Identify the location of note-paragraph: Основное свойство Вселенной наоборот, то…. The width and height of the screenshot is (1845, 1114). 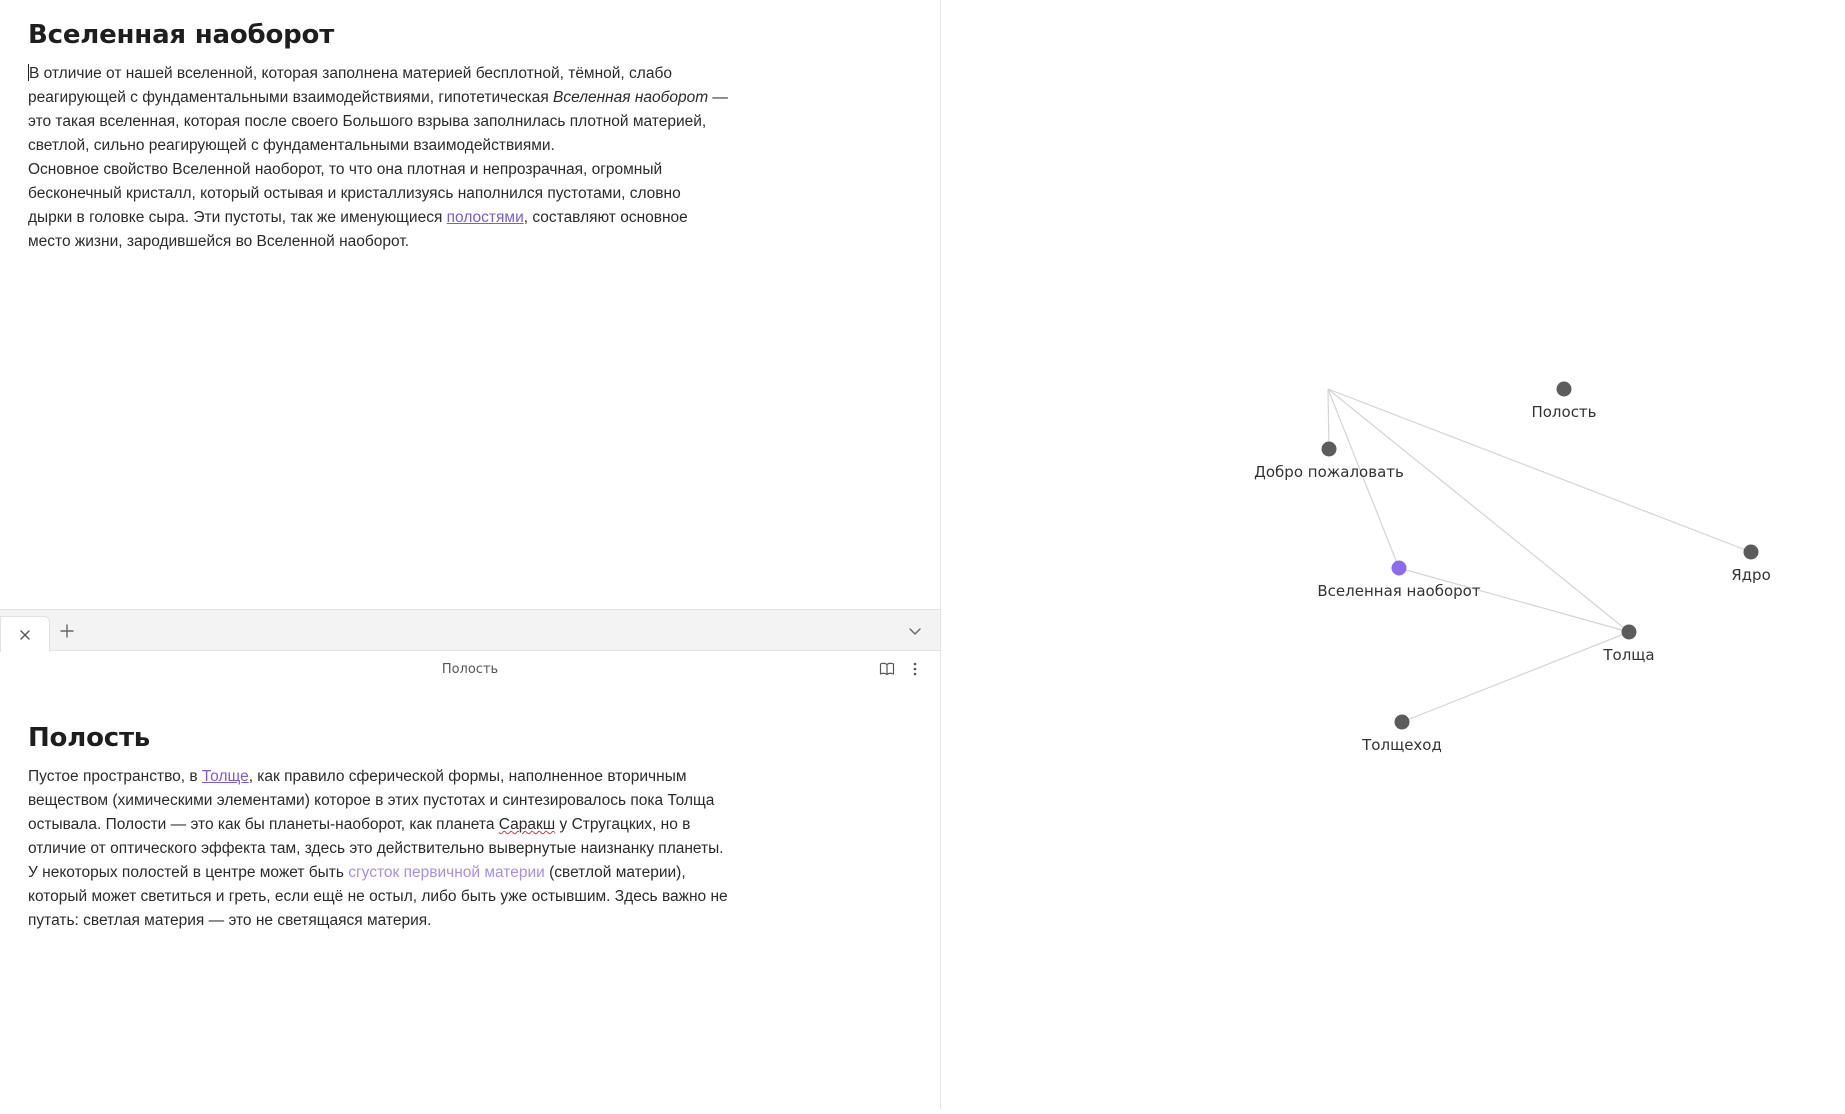
(358, 205).